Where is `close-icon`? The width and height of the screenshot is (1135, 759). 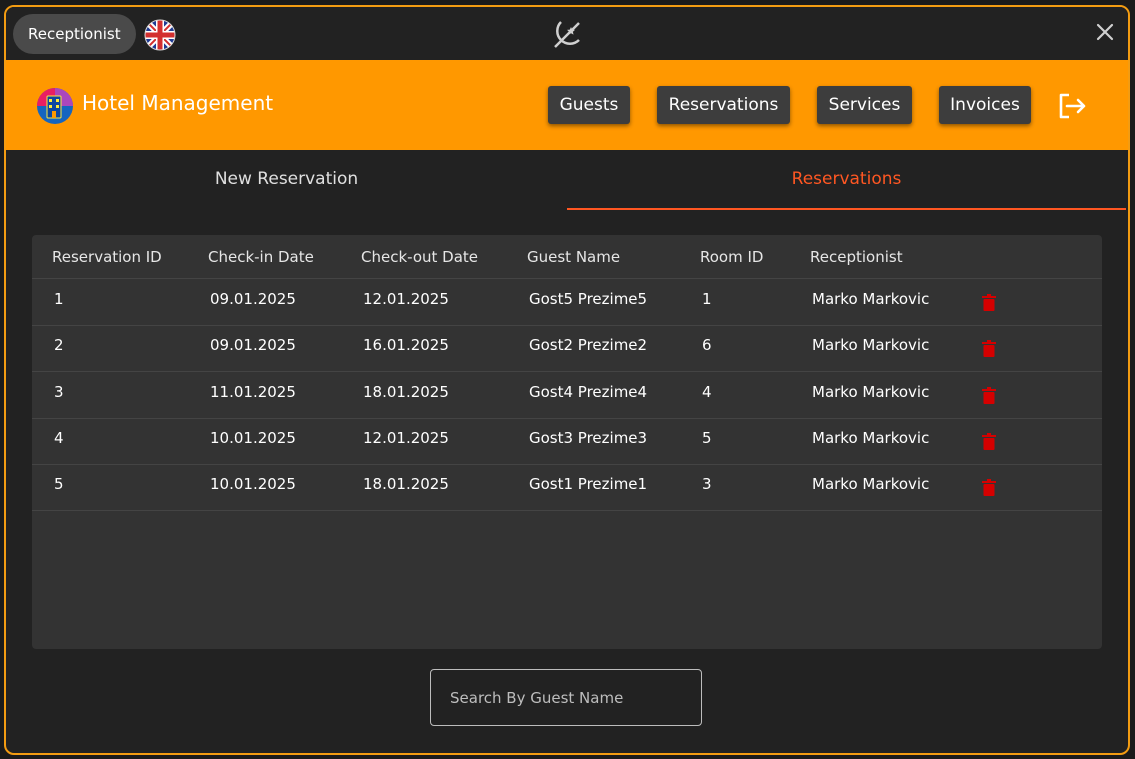 close-icon is located at coordinates (1105, 32).